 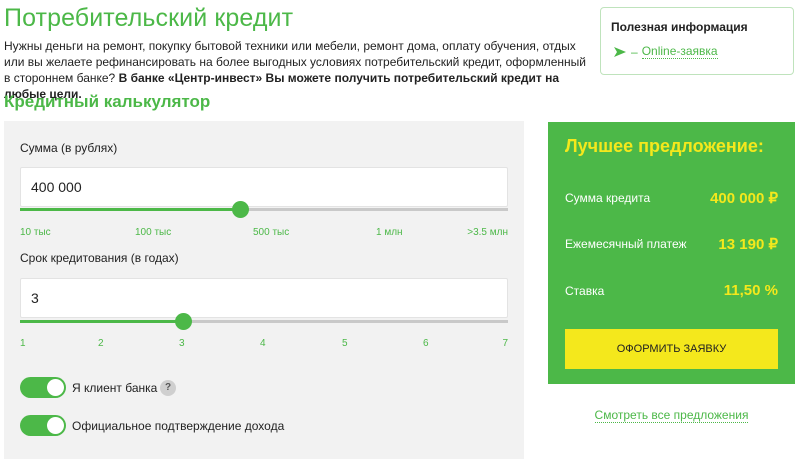 What do you see at coordinates (182, 343) in the screenshot?
I see `term-tick: 3` at bounding box center [182, 343].